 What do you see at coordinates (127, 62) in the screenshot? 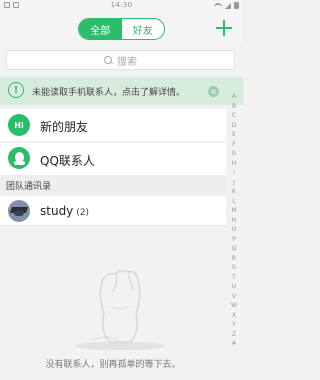
I see `search-placeholder: 搜索` at bounding box center [127, 62].